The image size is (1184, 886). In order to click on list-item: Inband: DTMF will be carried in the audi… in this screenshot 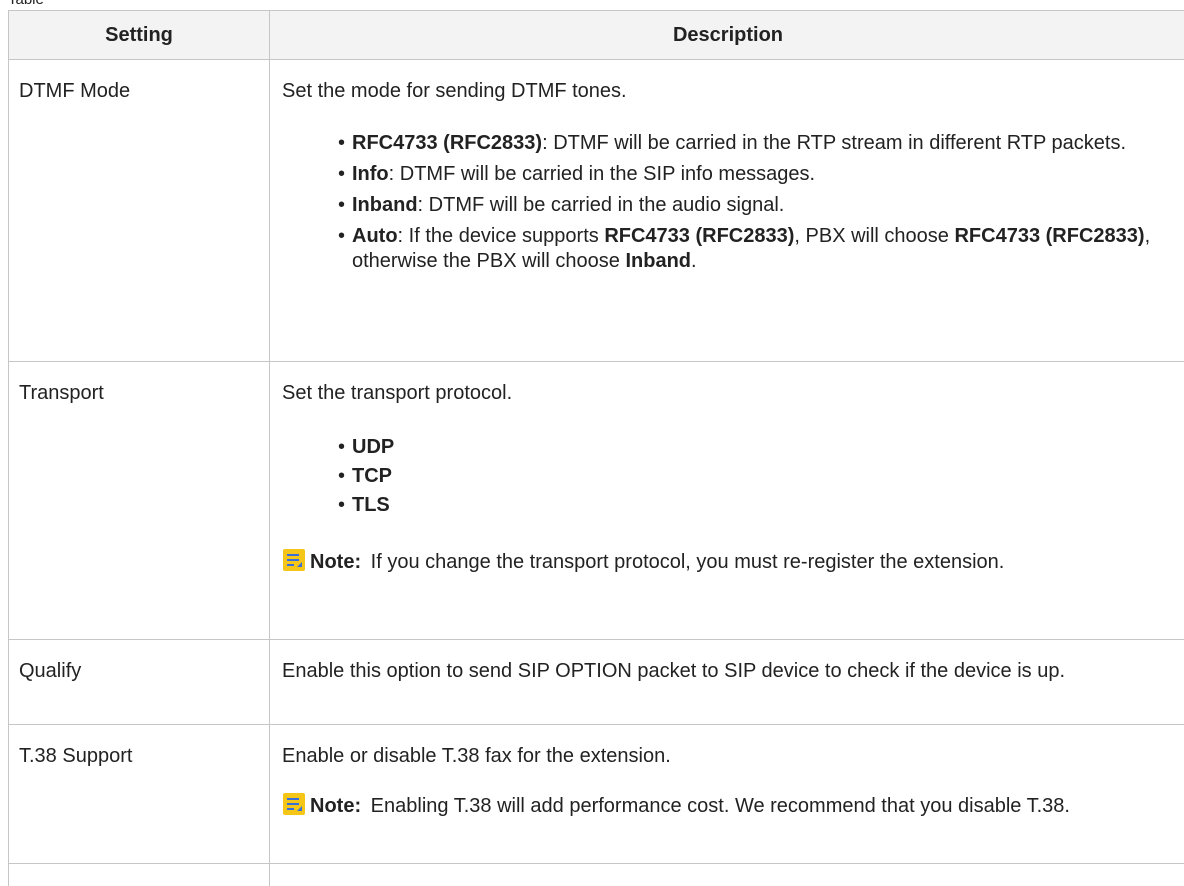, I will do `click(756, 205)`.